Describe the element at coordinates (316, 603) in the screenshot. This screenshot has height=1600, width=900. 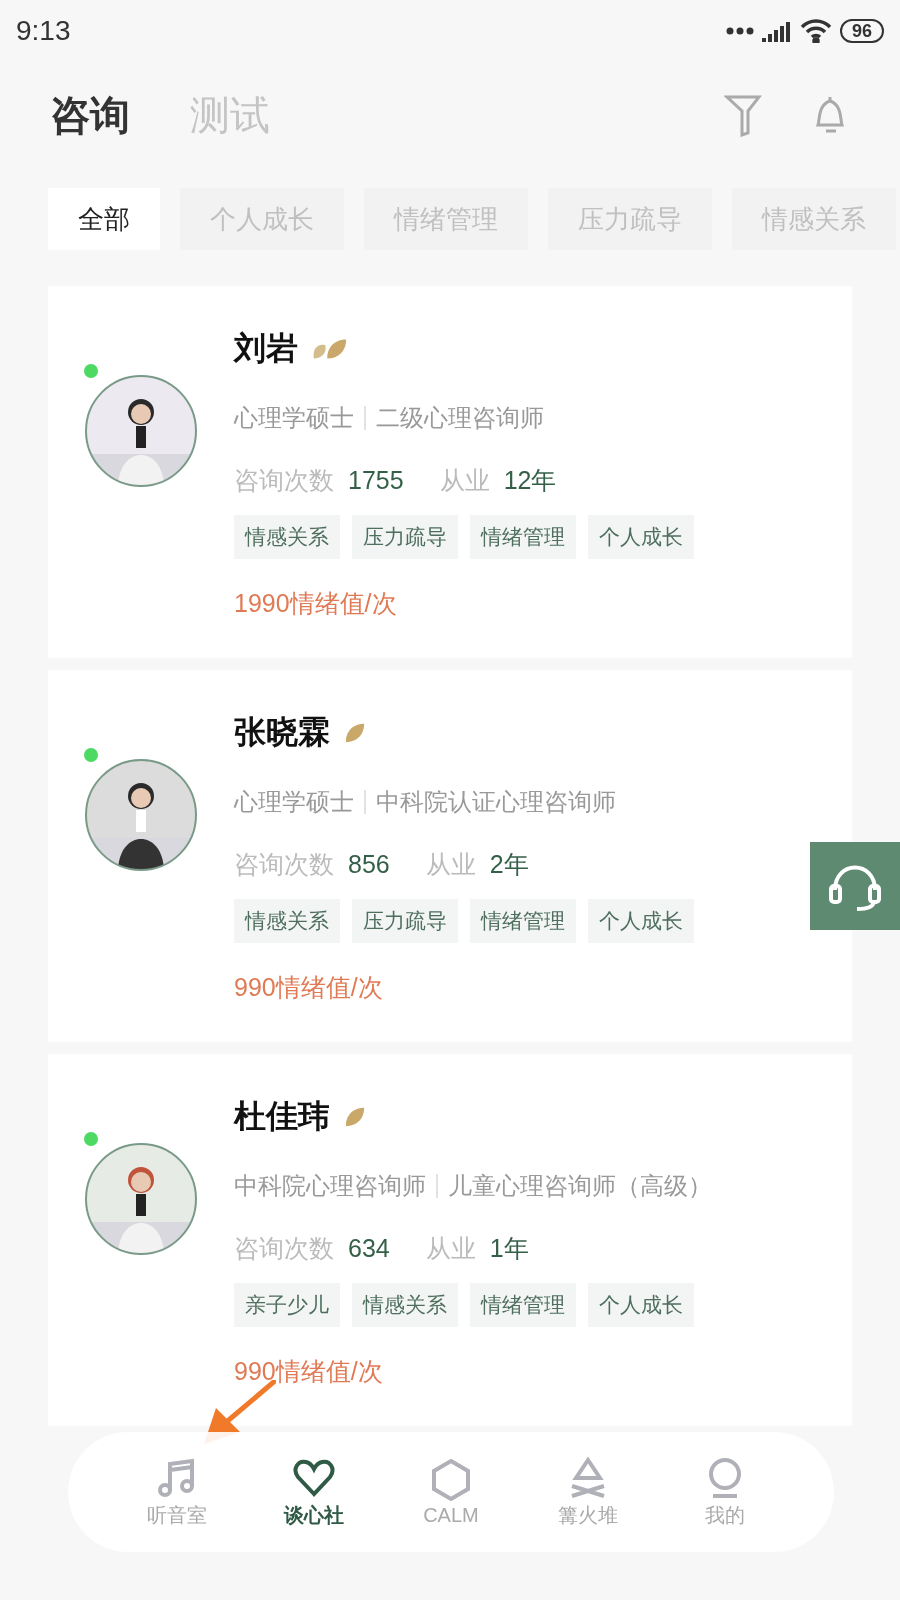
I see `price-text: 1990情绪值/次` at that location.